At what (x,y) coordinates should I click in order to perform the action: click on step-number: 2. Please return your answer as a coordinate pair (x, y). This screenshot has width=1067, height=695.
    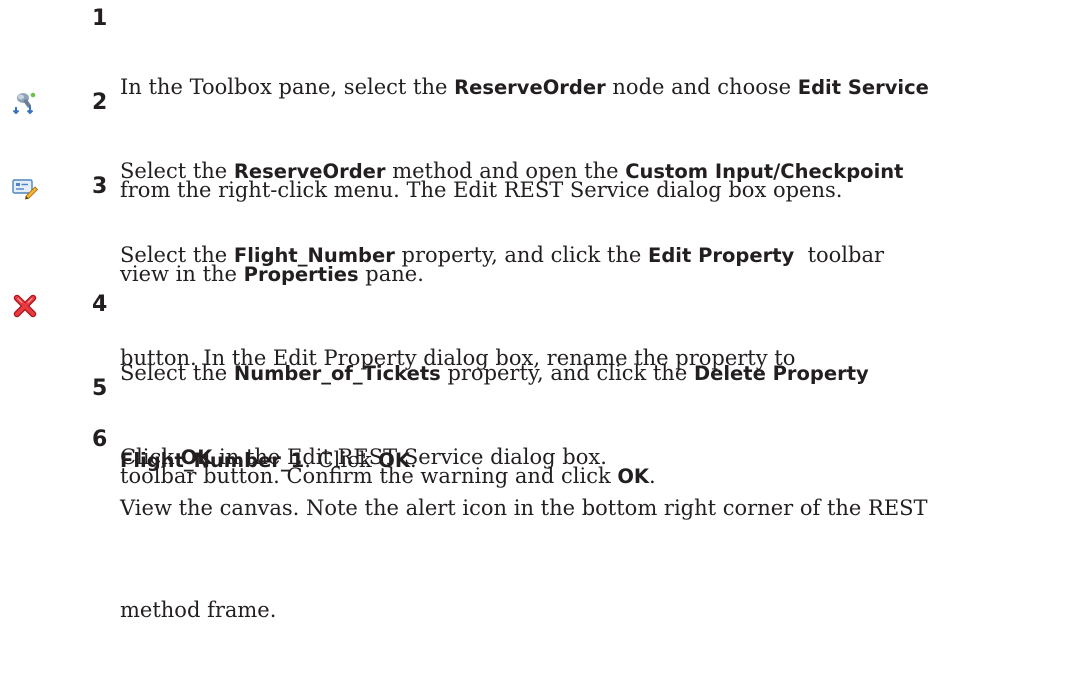
    Looking at the image, I should click on (100, 102).